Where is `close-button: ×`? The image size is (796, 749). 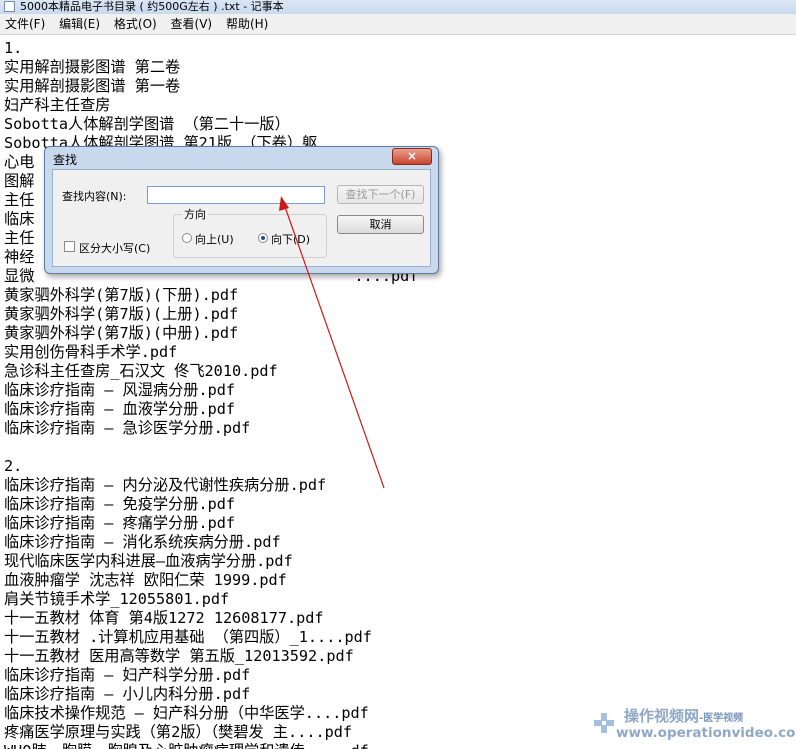 close-button: × is located at coordinates (412, 156).